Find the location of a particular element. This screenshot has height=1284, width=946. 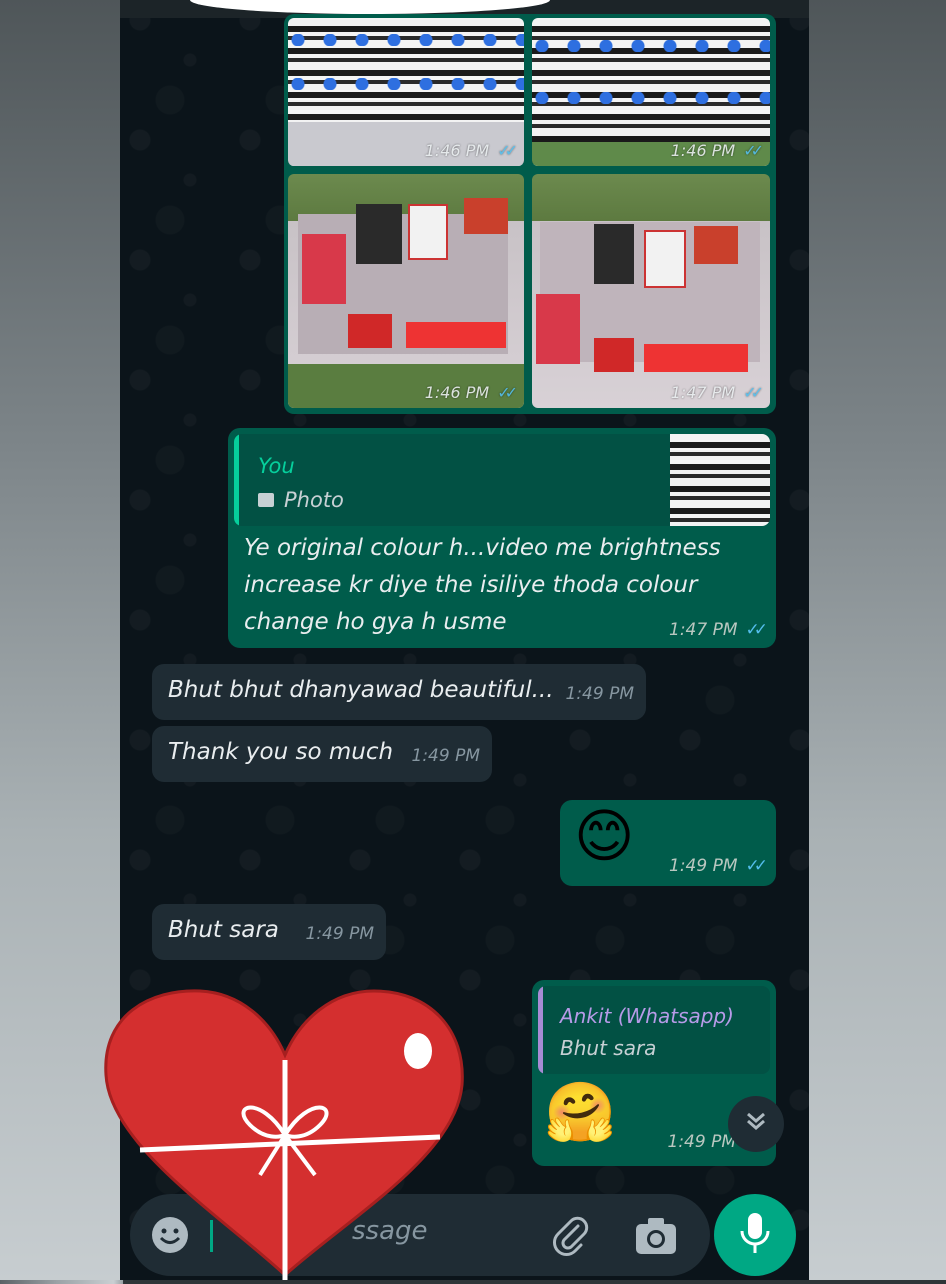

outgoing-emoji-message: 😊 1:49 PM ✓✓ is located at coordinates (668, 843).